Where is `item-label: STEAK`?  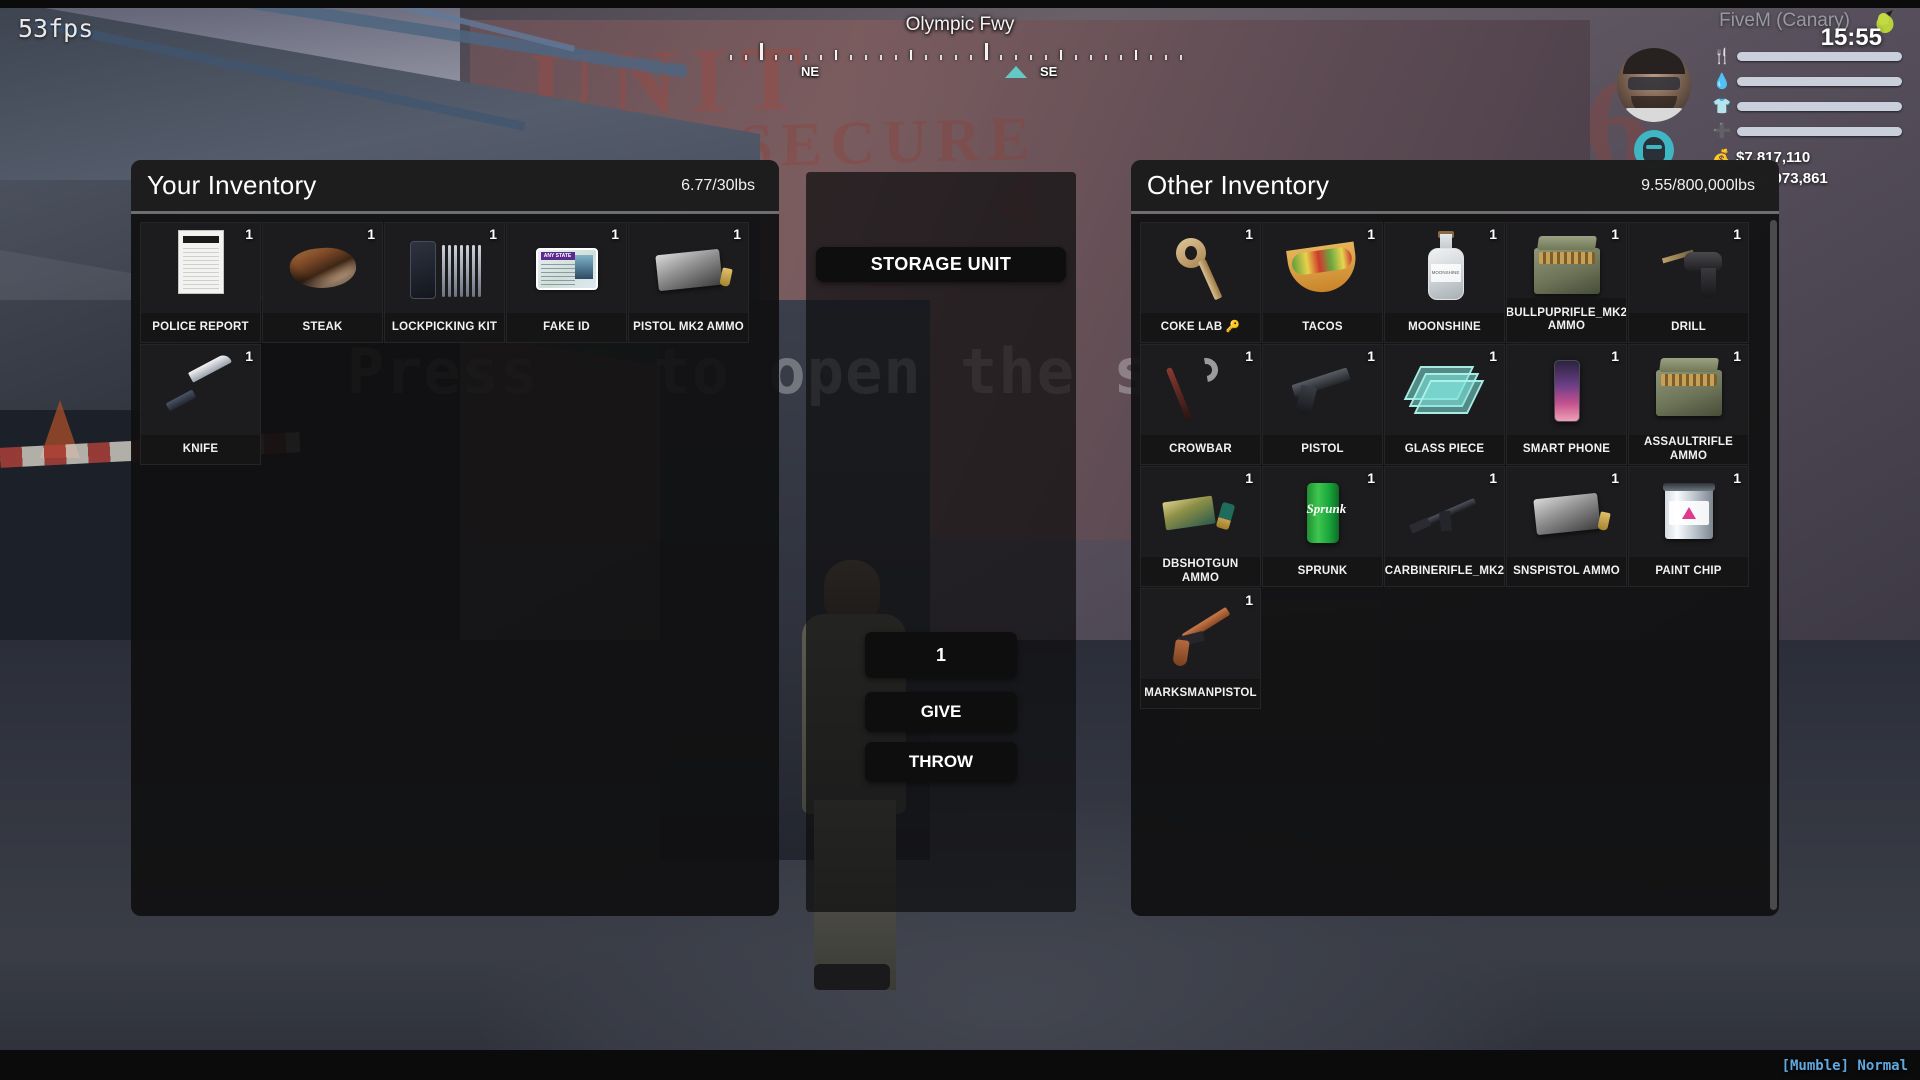
item-label: STEAK is located at coordinates (322, 327).